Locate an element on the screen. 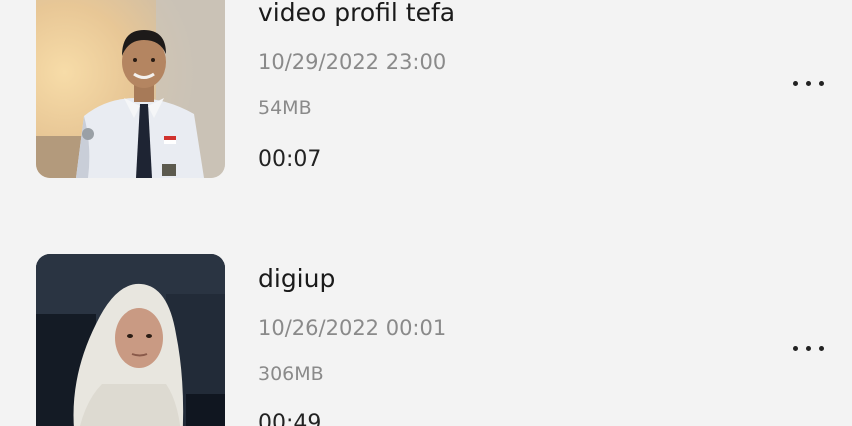 The image size is (852, 426). video-duration: 00:07 is located at coordinates (290, 159).